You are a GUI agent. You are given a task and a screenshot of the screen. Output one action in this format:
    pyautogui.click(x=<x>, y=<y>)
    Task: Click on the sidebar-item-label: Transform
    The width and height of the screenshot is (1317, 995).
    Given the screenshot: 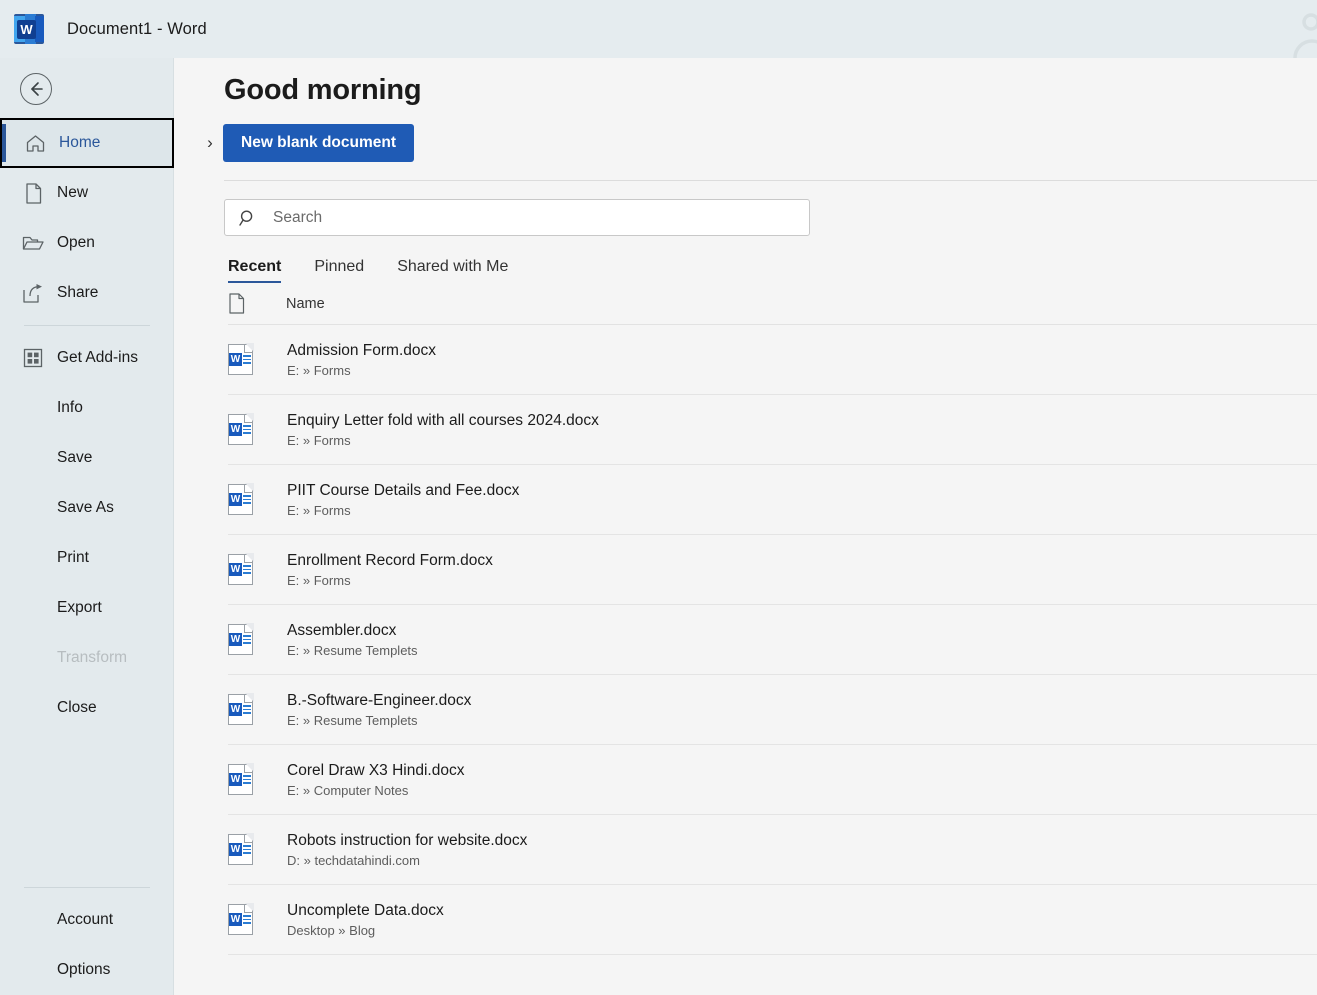 What is the action you would take?
    pyautogui.click(x=92, y=657)
    